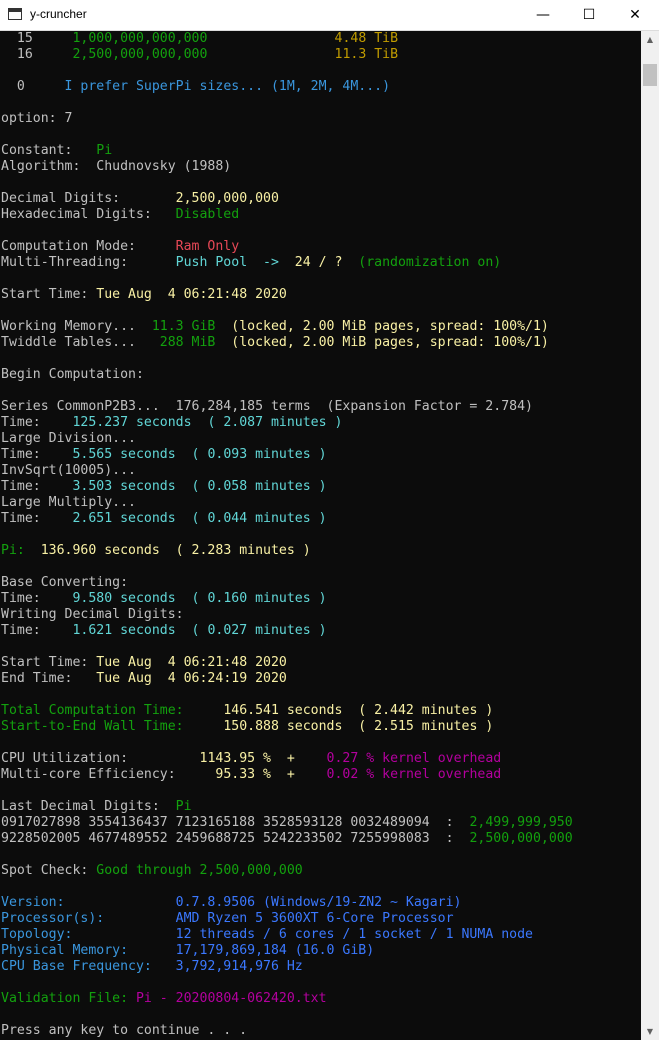  I want to click on console-text: 3,792,914,976 Hz, so click(239, 966).